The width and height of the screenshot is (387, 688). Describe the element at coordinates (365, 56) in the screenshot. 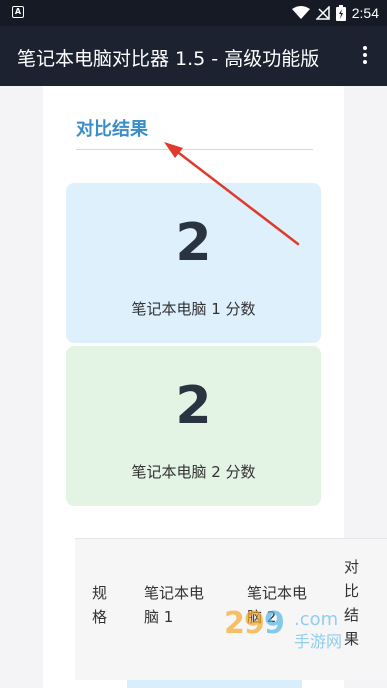

I see `more-vert-icon` at that location.